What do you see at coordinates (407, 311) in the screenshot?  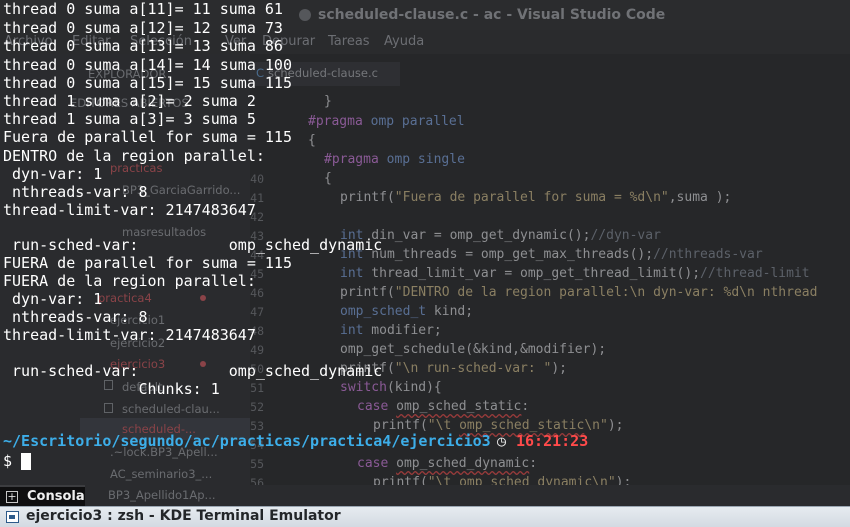 I see `code-line: omp_sched_t kind;` at bounding box center [407, 311].